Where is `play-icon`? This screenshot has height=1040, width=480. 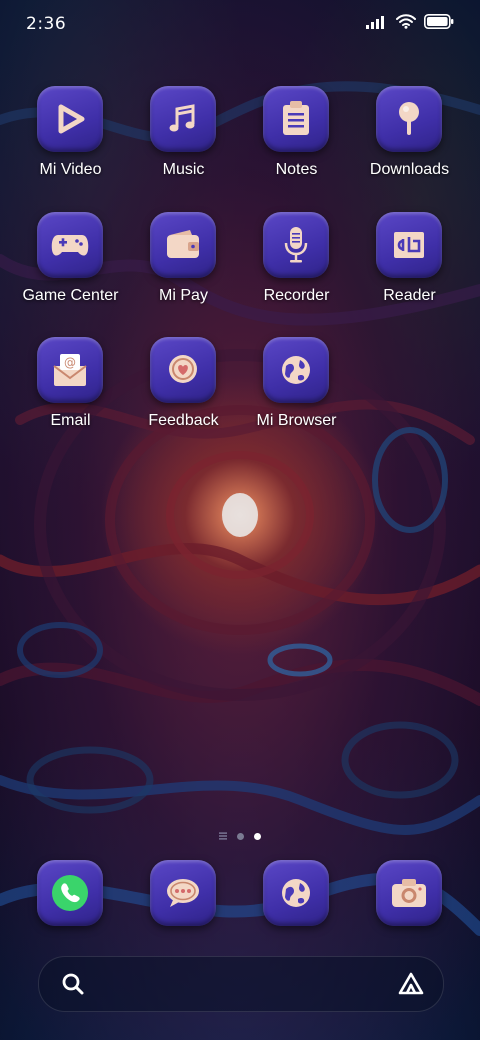
play-icon is located at coordinates (70, 119).